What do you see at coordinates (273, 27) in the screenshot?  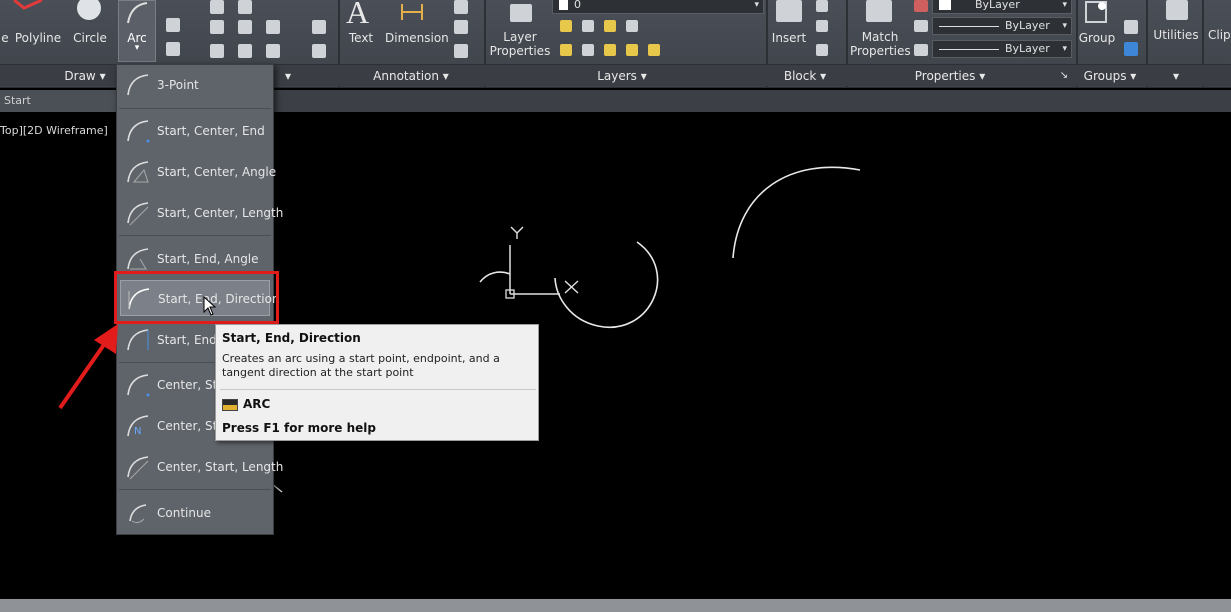 I see `fillet-icon` at bounding box center [273, 27].